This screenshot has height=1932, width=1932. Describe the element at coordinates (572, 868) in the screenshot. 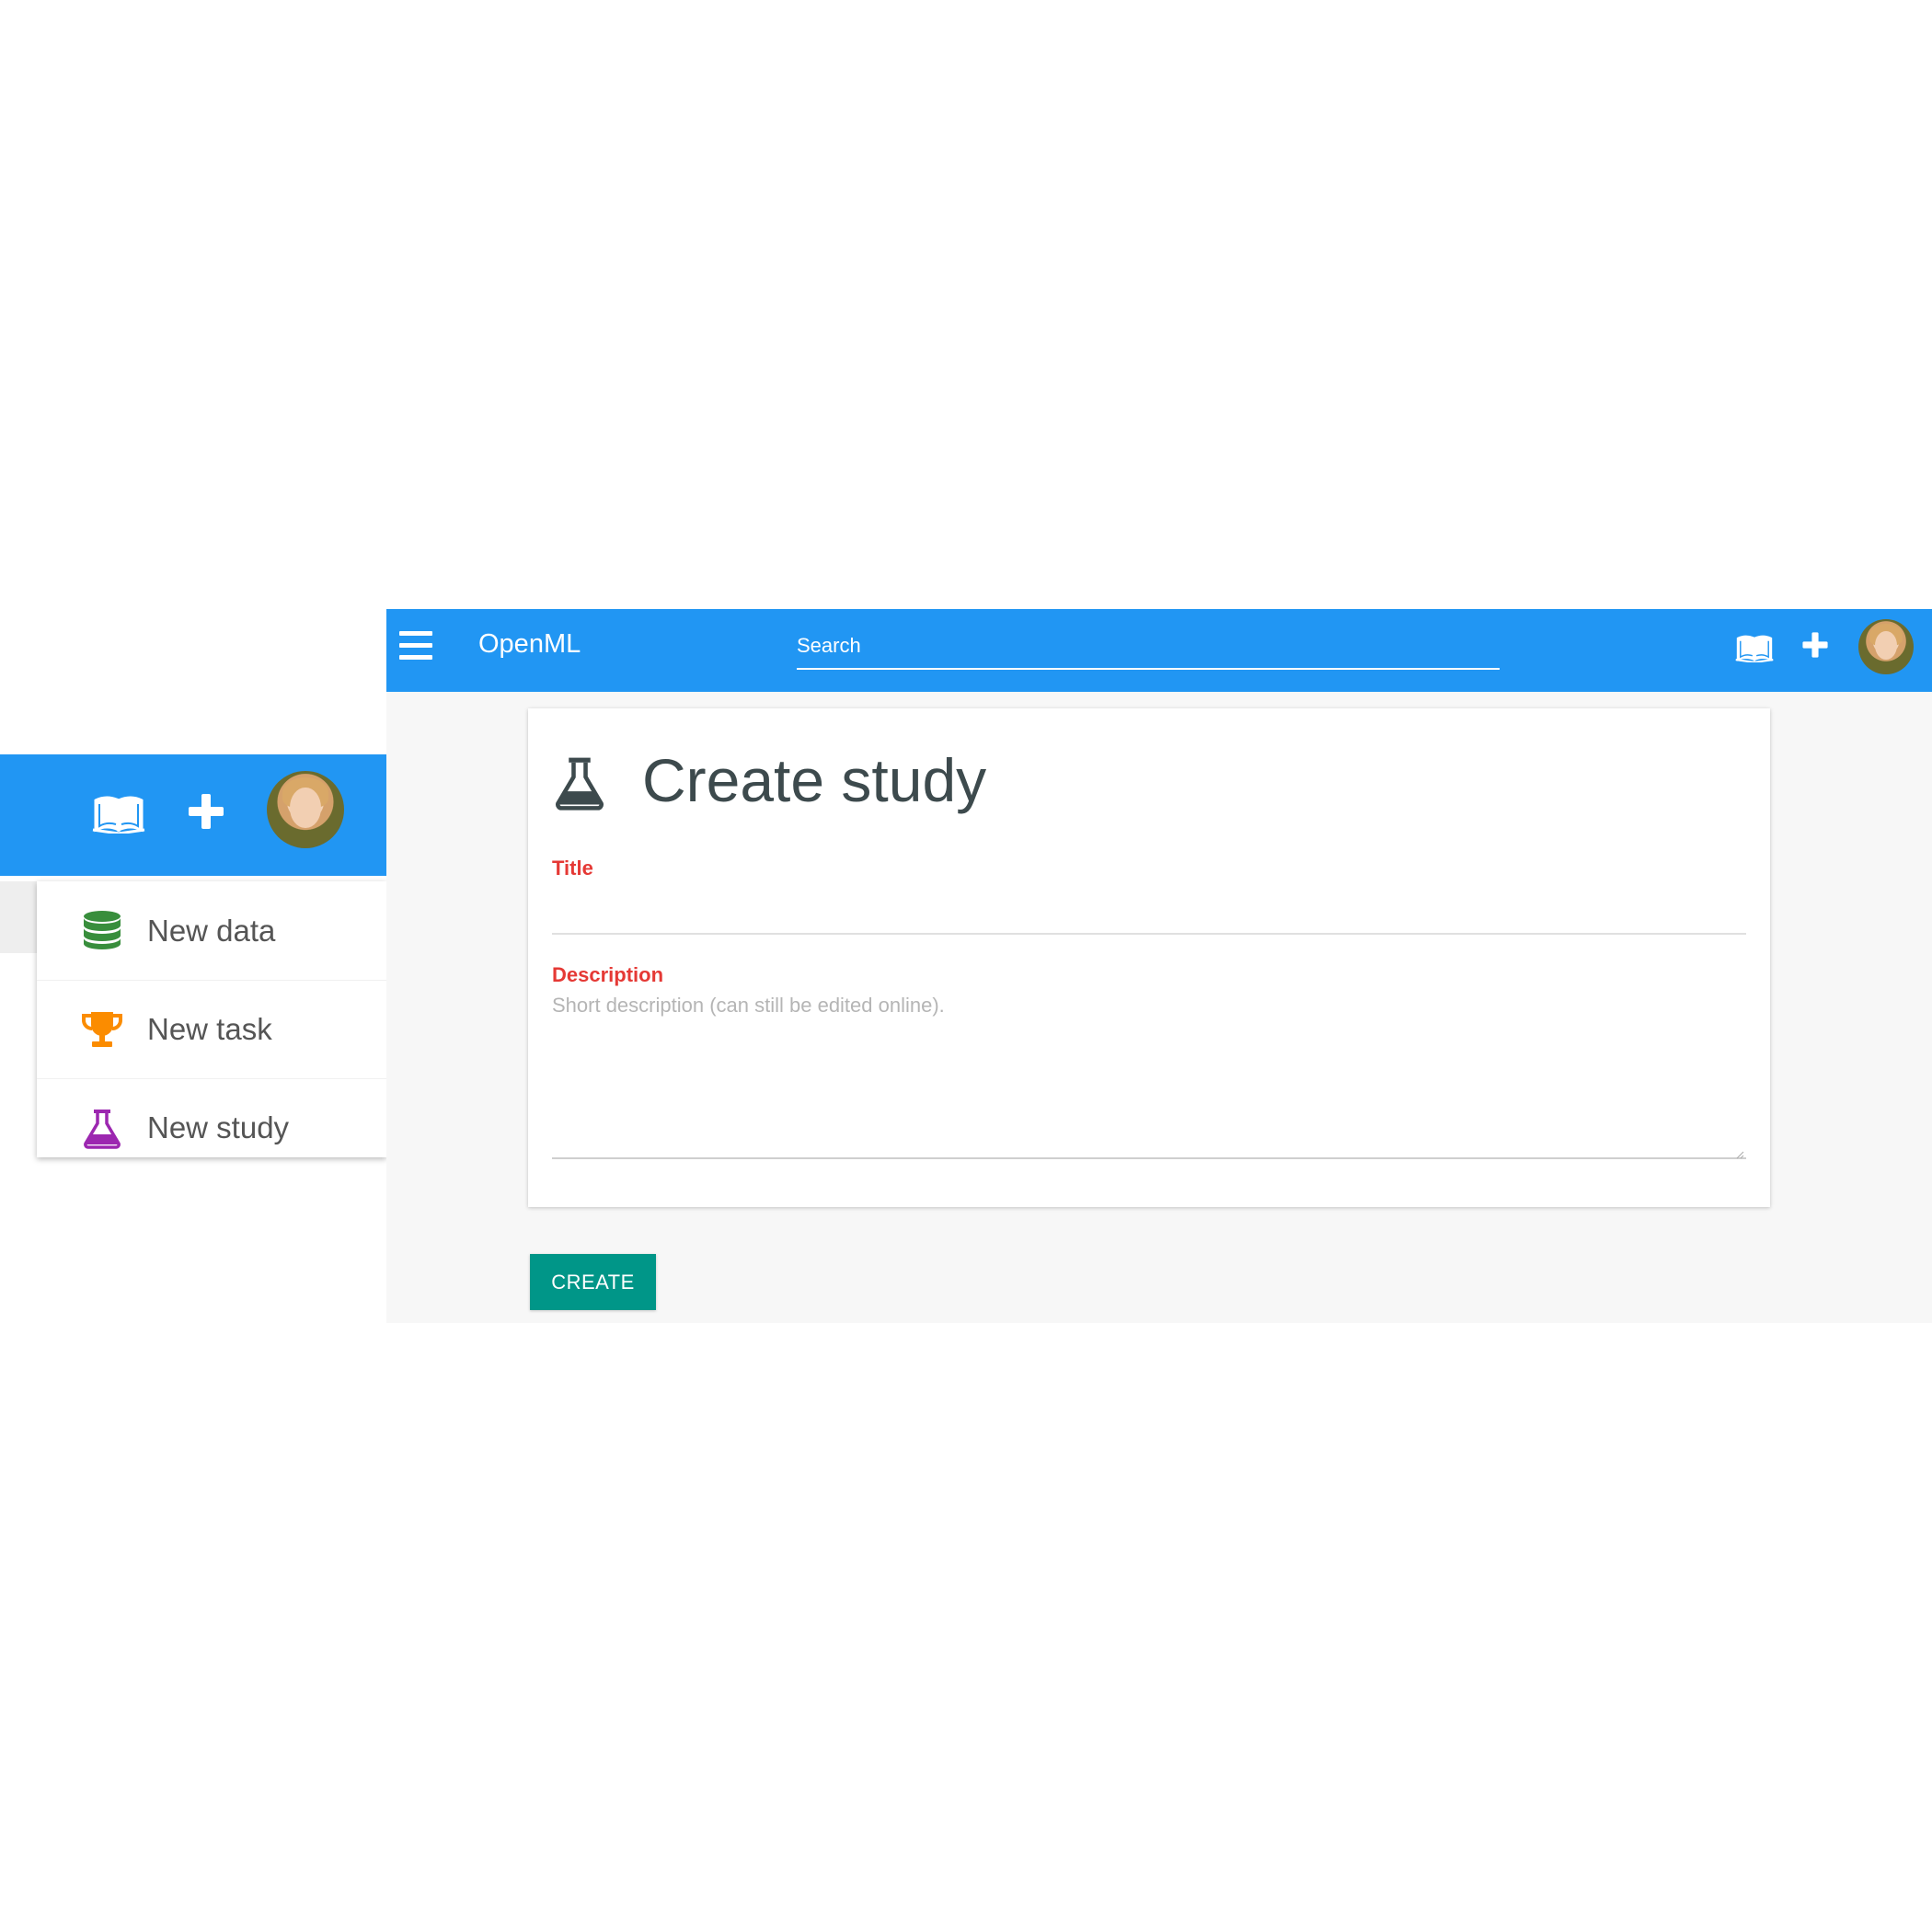

I see `title-label: Title` at that location.